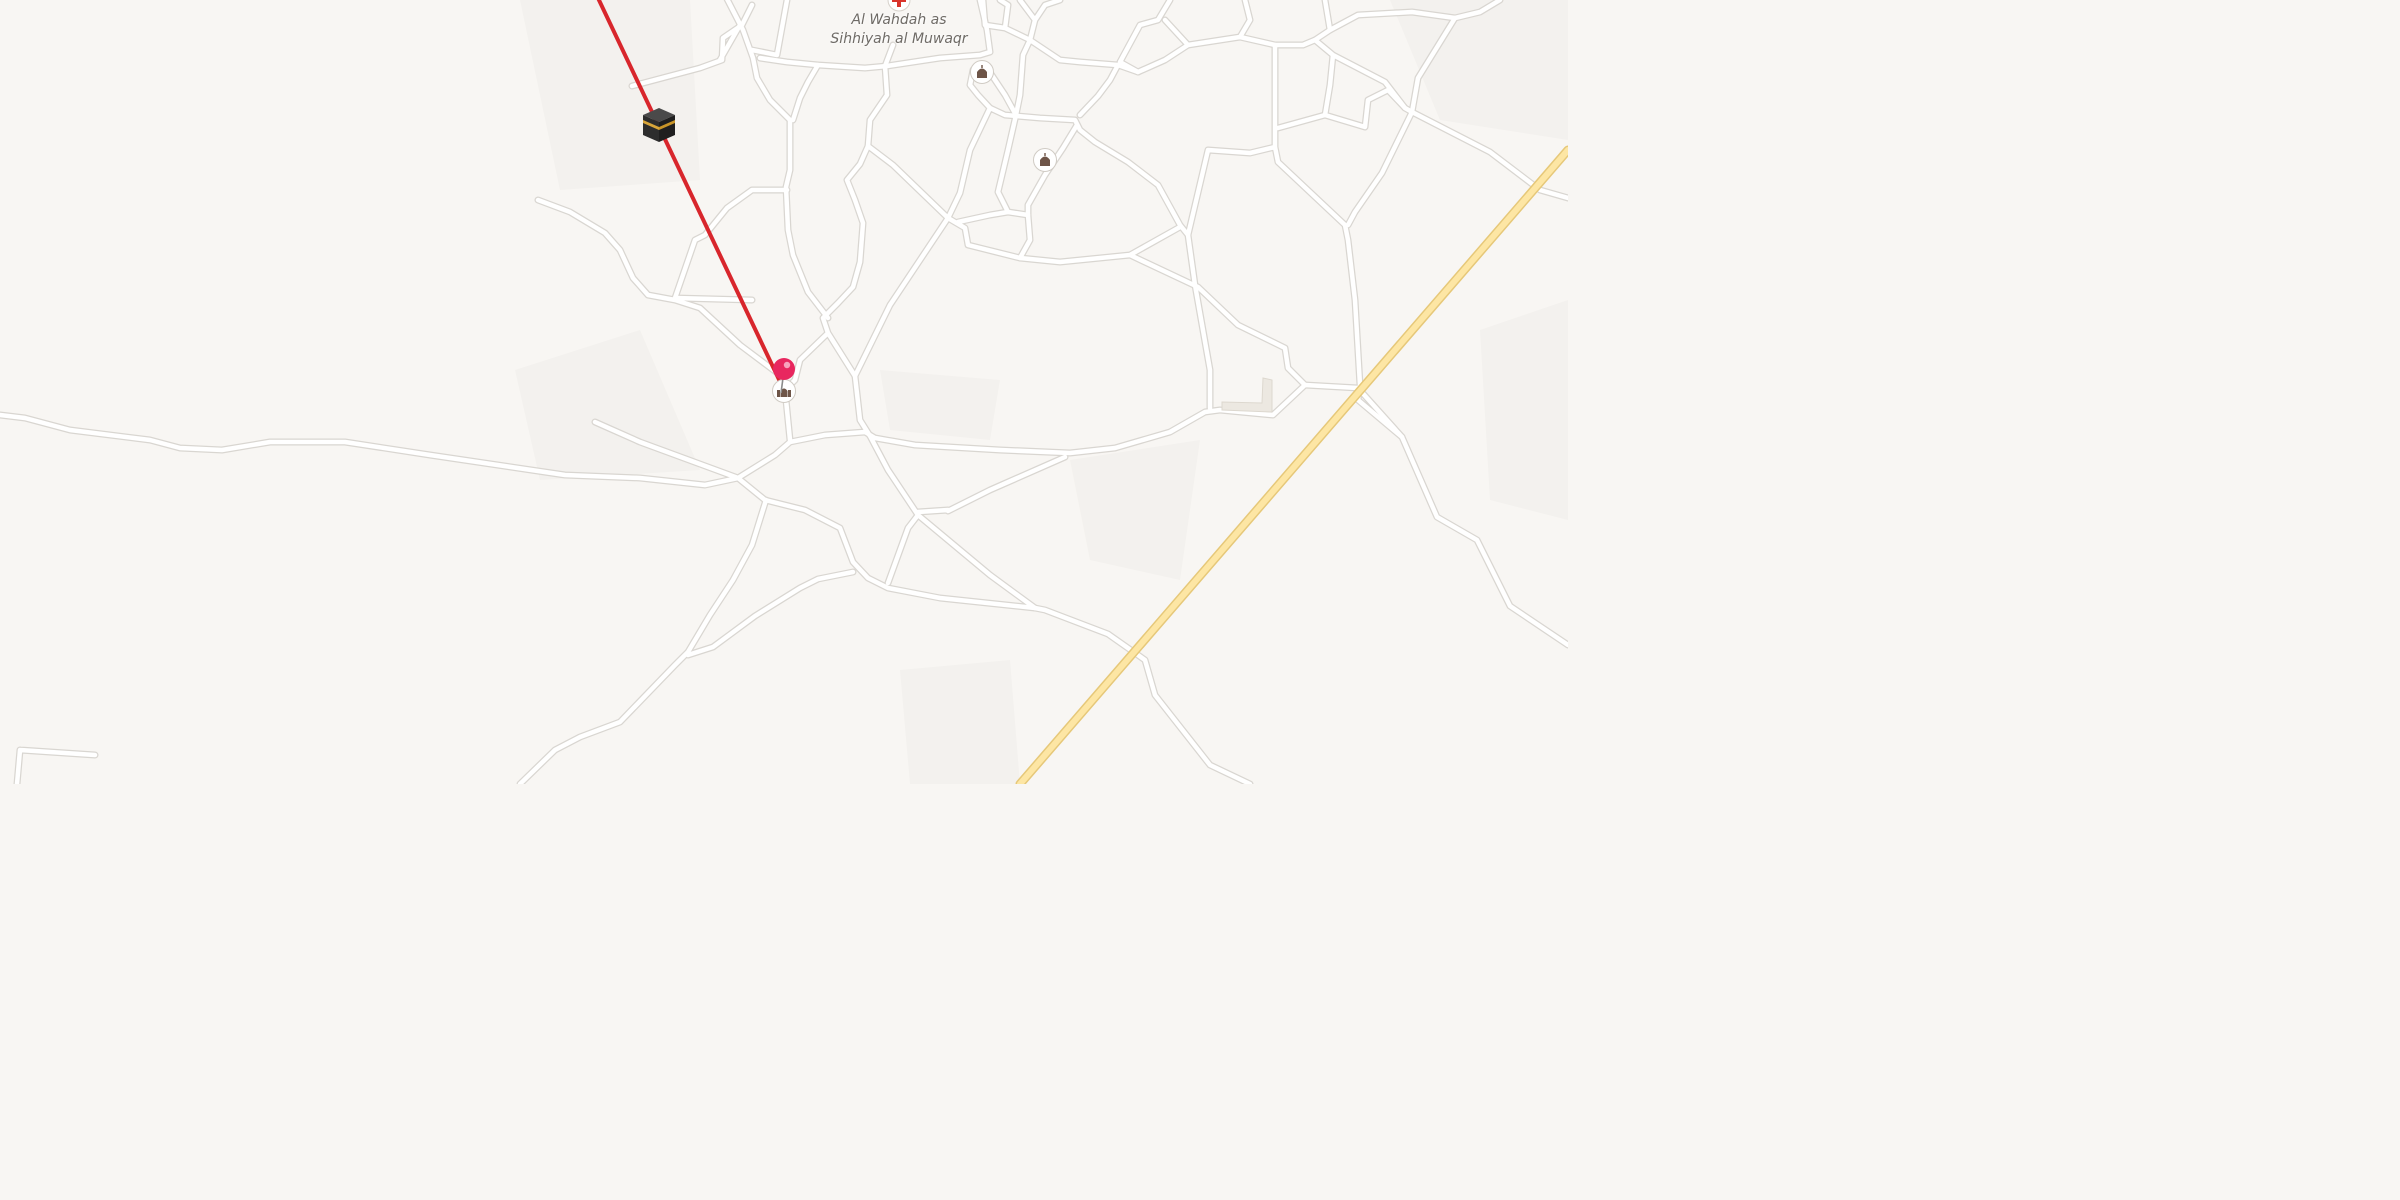  Describe the element at coordinates (1247, 395) in the screenshot. I see `building-footprint` at that location.